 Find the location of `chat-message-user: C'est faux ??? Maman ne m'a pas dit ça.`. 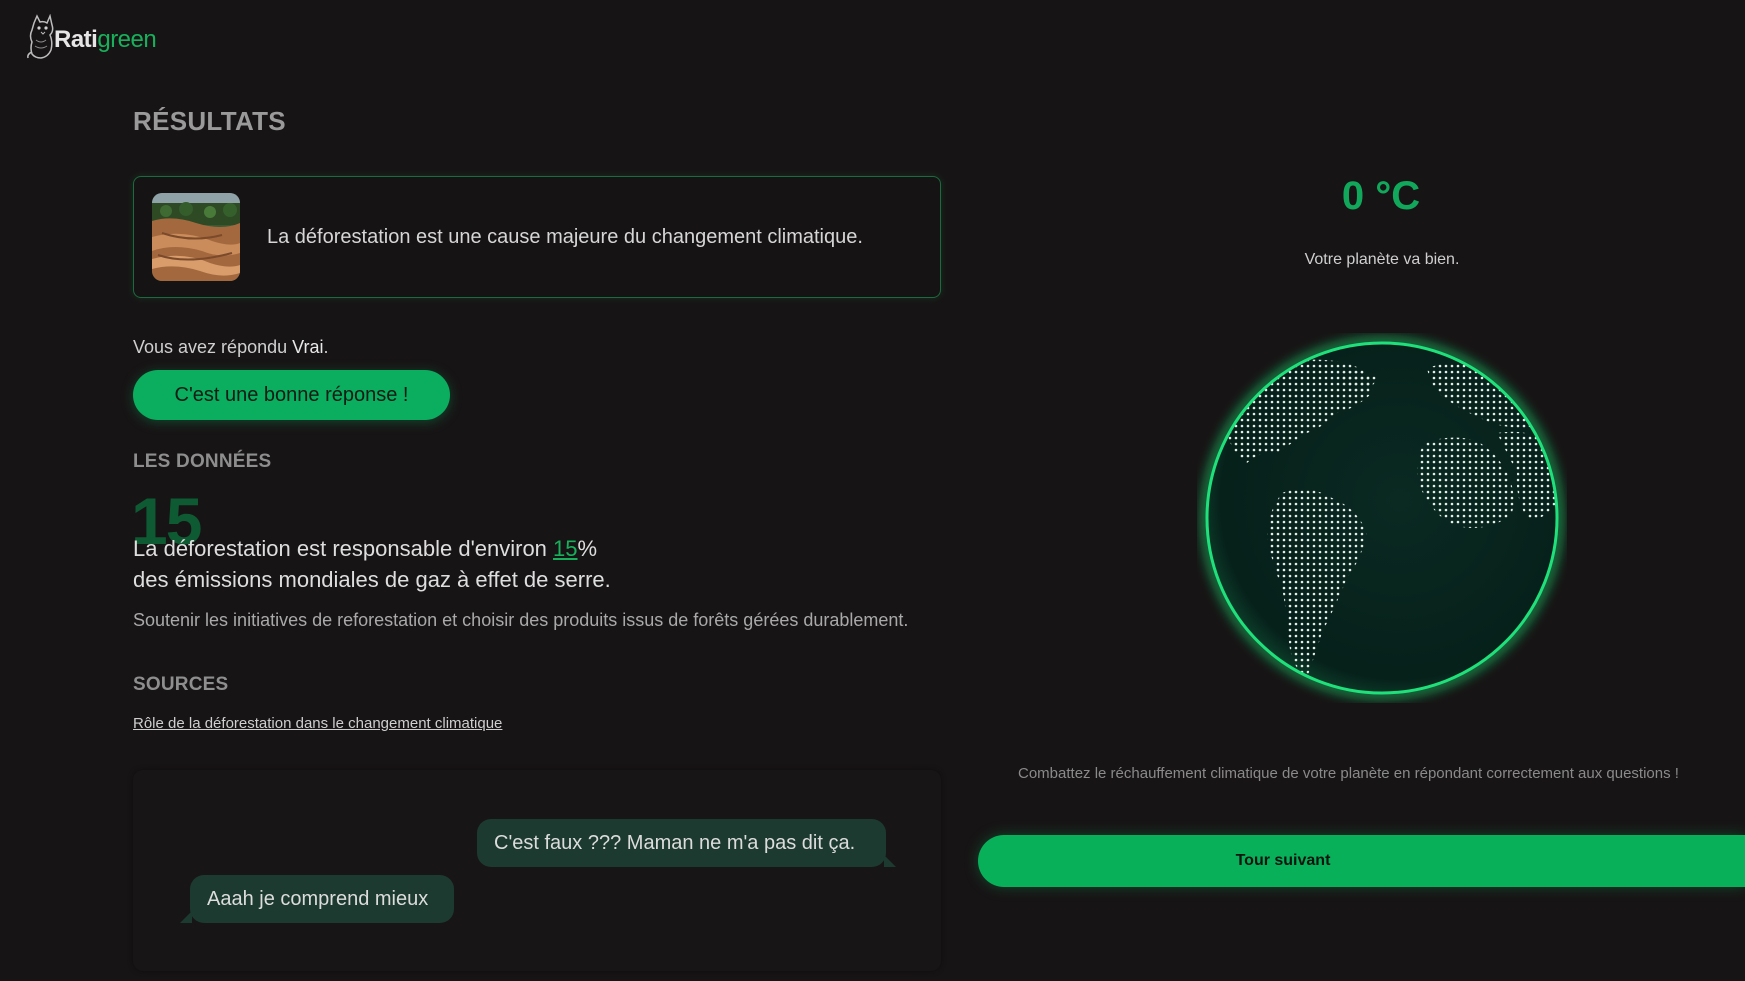

chat-message-user: C'est faux ??? Maman ne m'a pas dit ça. is located at coordinates (686, 843).